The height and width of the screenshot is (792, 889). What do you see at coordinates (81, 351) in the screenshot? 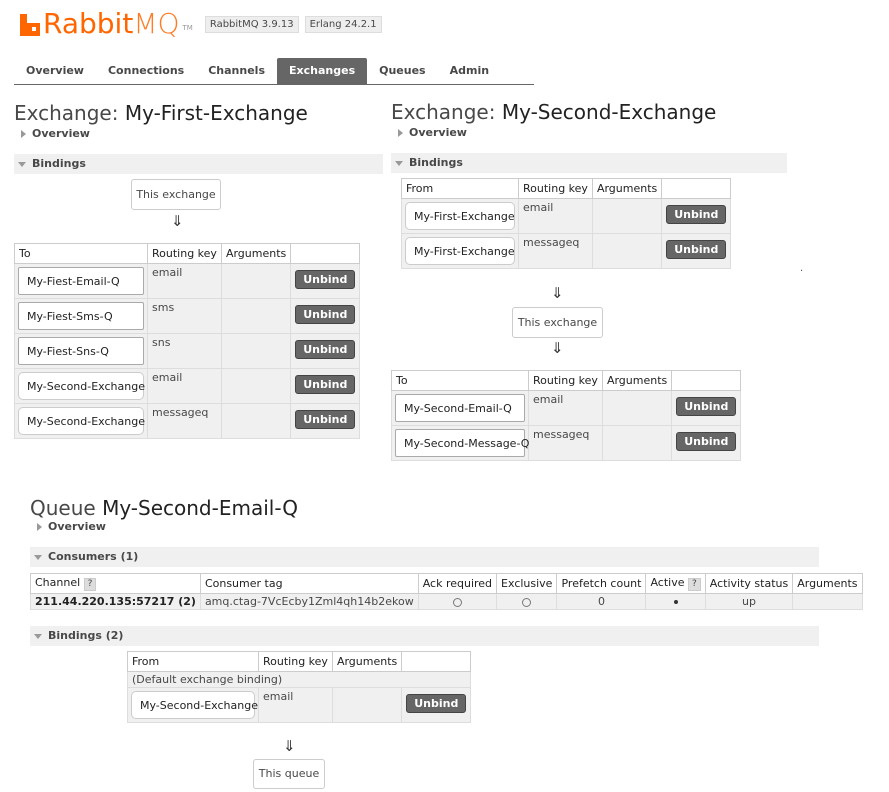
I see `binding-destination-link: My-Fiest-Sns-Q` at bounding box center [81, 351].